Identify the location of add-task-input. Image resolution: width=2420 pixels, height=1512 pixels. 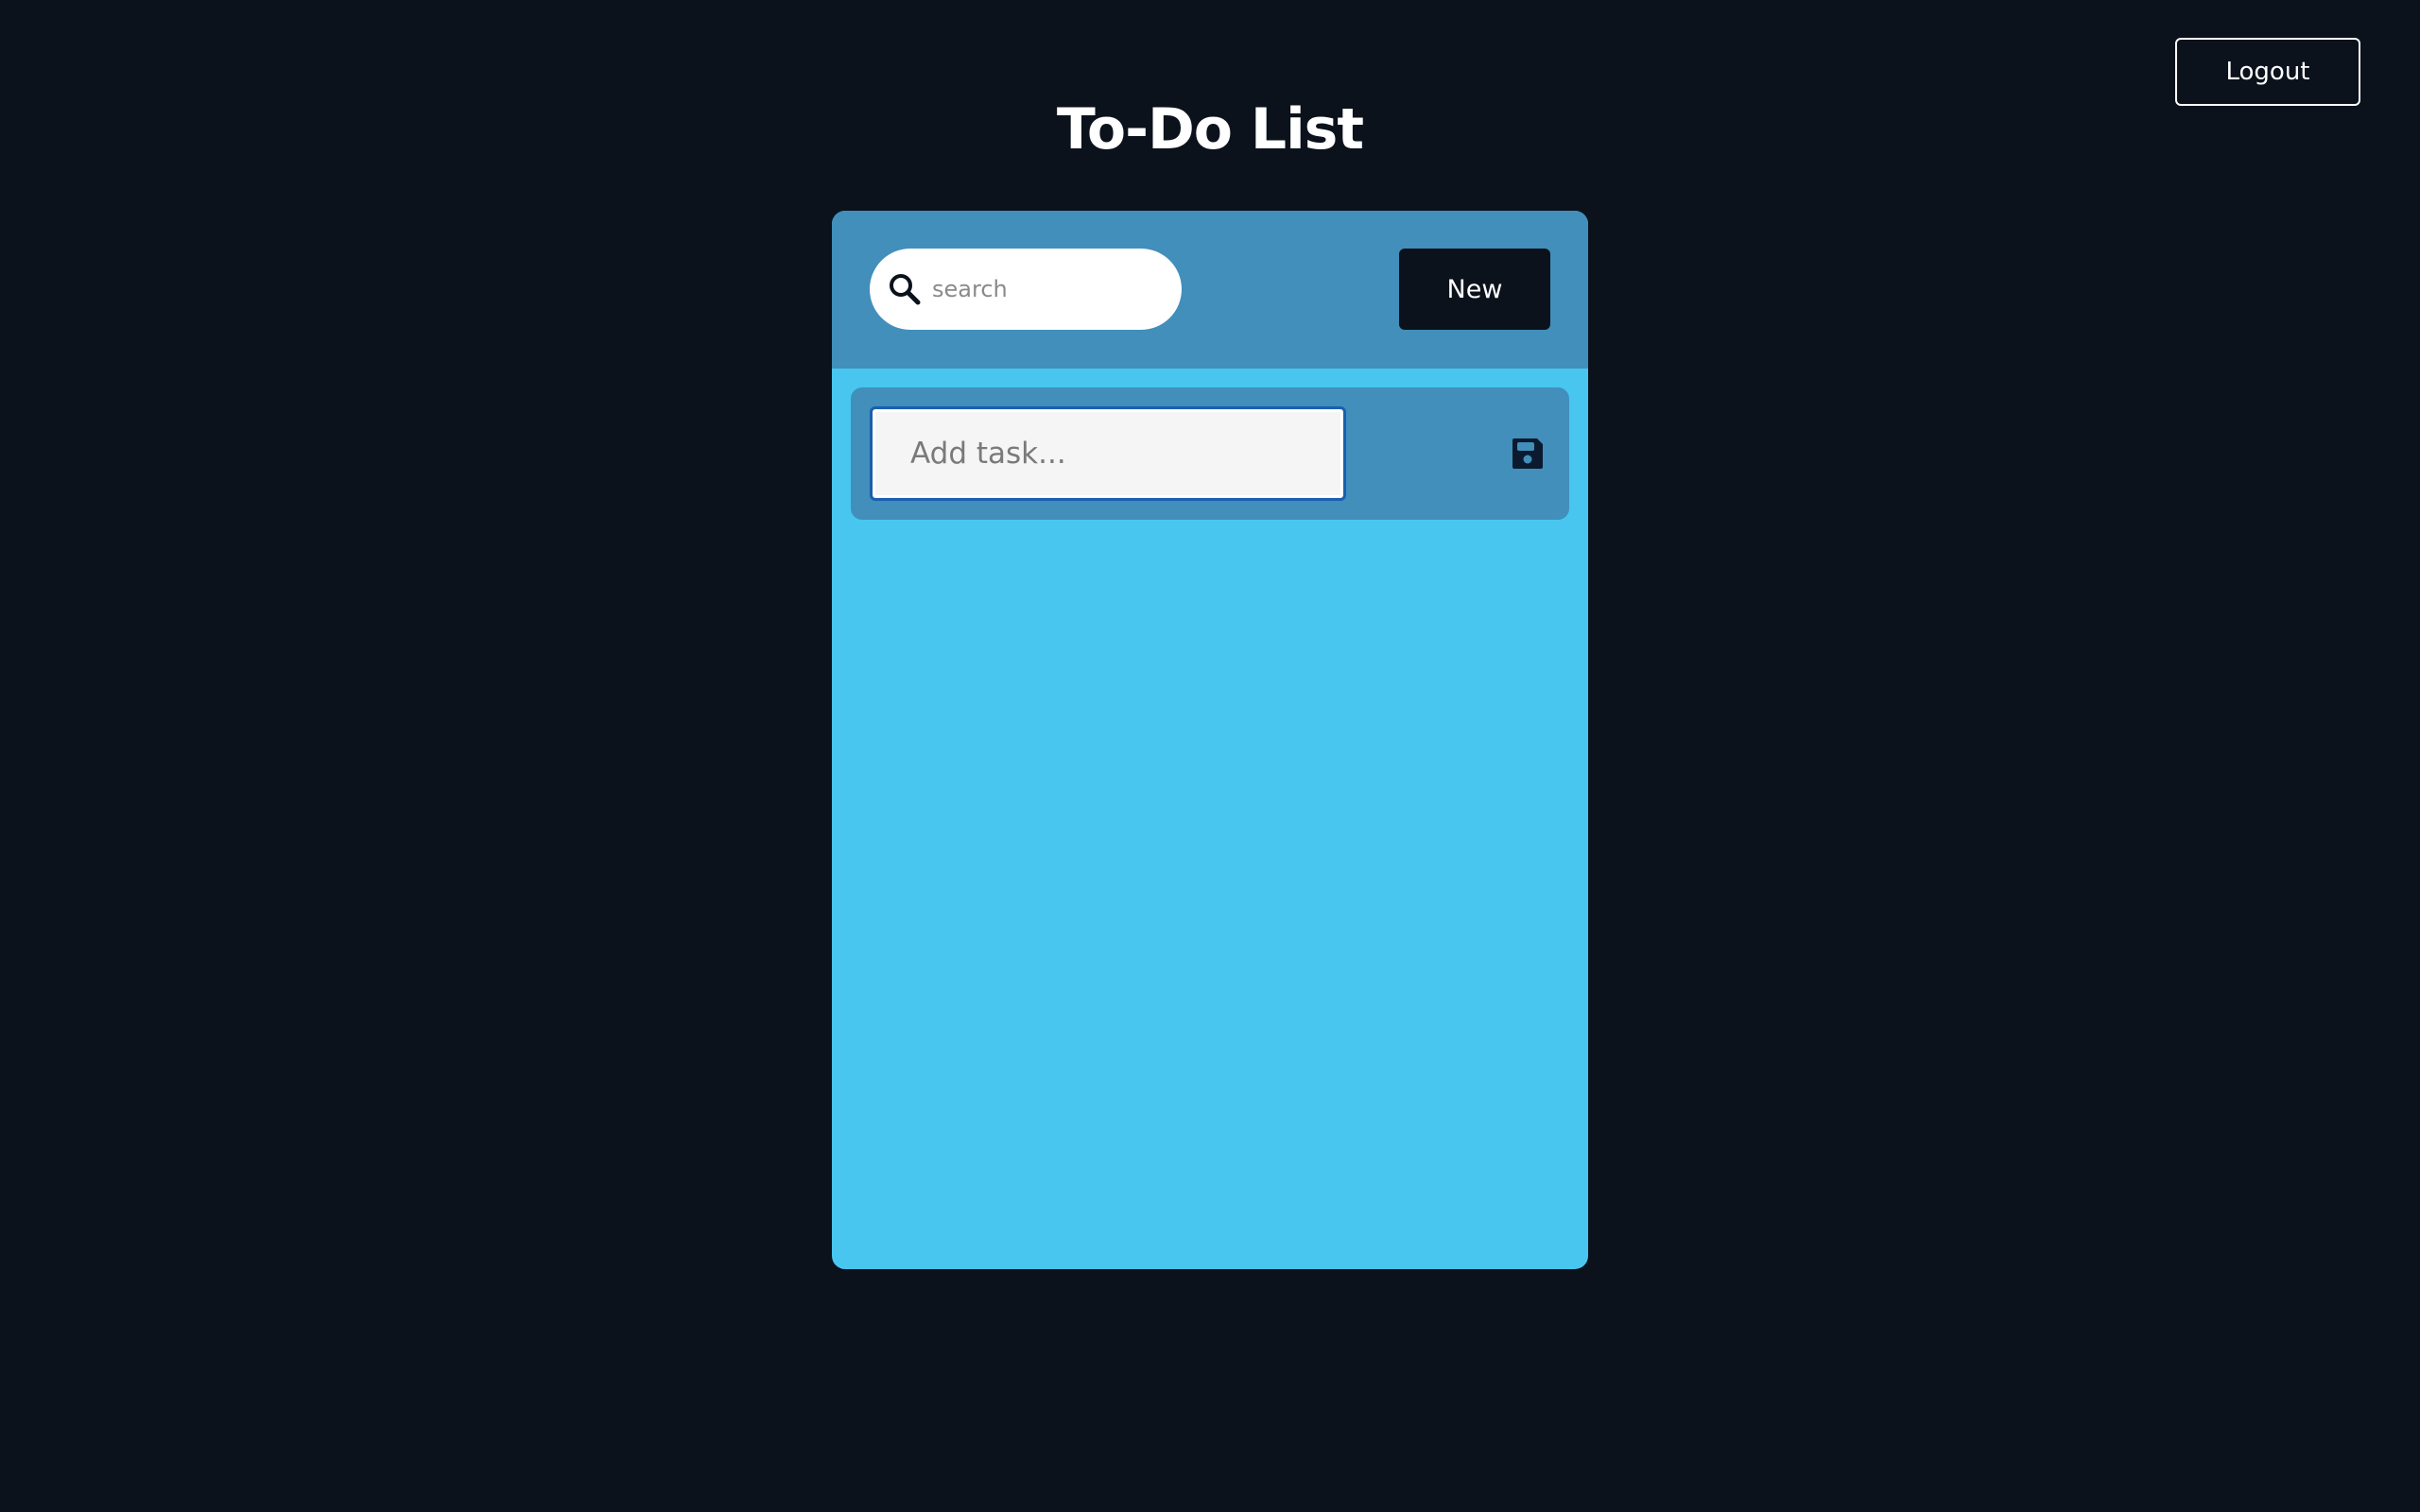
(1108, 453).